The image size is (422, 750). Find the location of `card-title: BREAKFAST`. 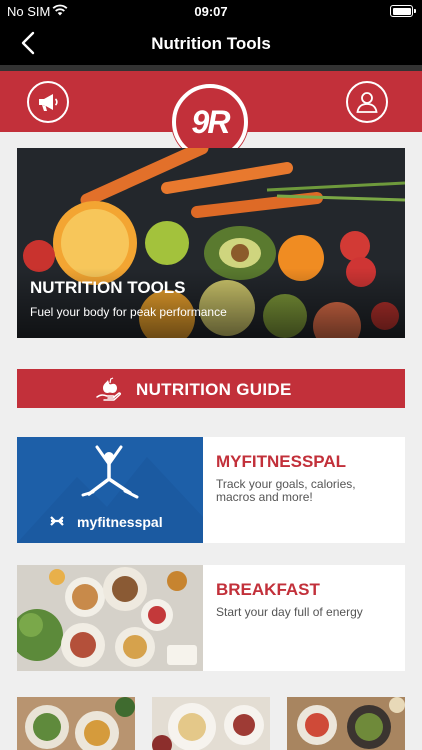

card-title: BREAKFAST is located at coordinates (268, 589).